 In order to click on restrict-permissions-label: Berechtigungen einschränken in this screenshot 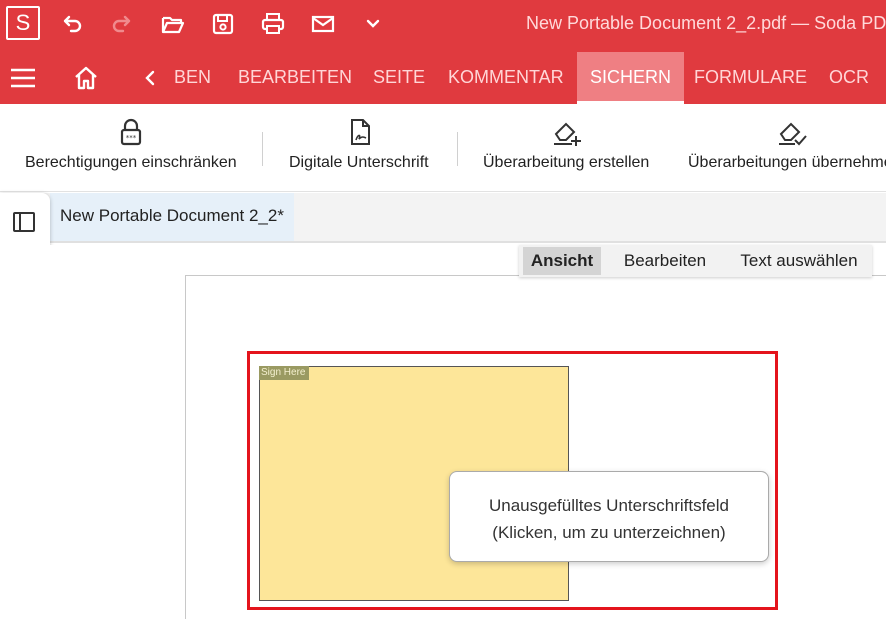, I will do `click(131, 162)`.